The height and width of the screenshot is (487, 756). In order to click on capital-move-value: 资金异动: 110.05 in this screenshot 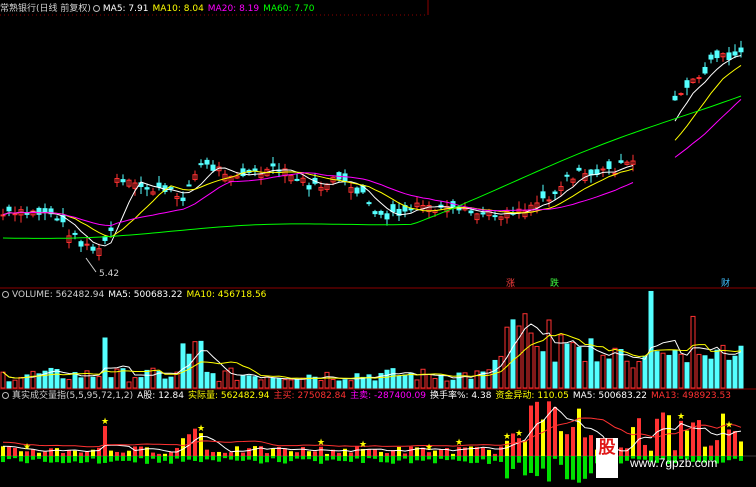, I will do `click(532, 396)`.